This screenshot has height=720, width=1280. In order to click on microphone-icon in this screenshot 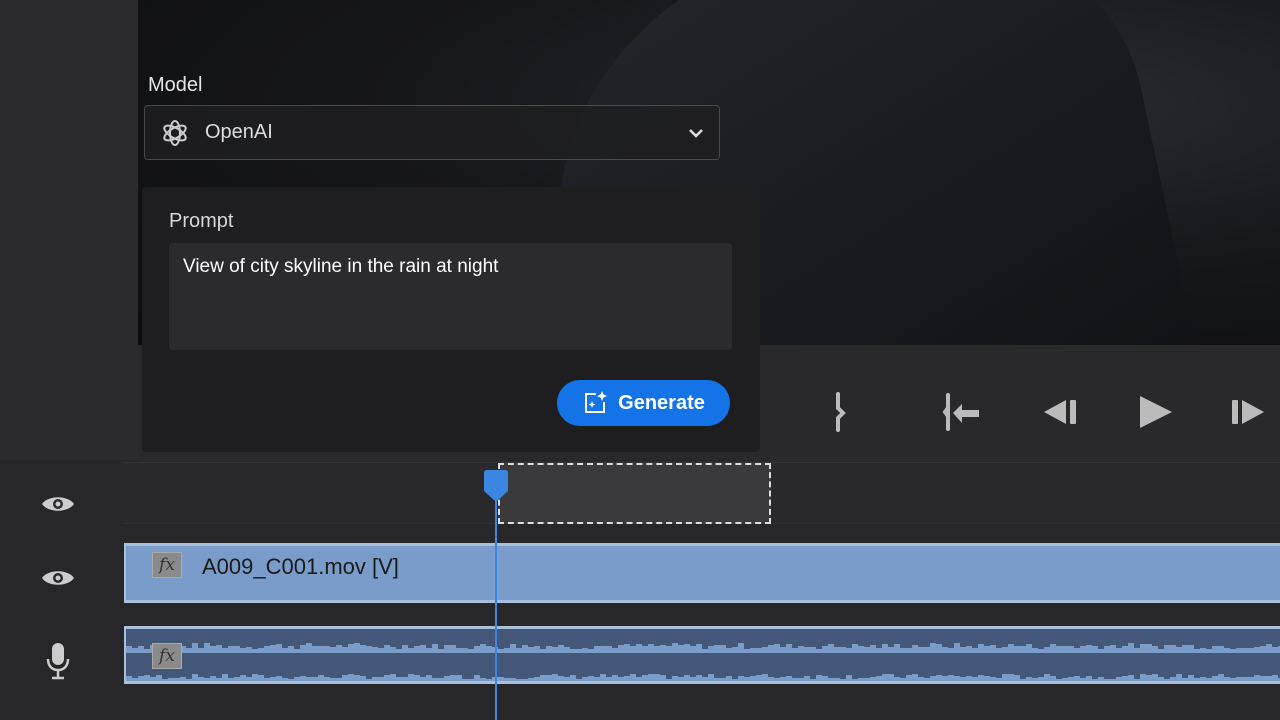, I will do `click(58, 661)`.